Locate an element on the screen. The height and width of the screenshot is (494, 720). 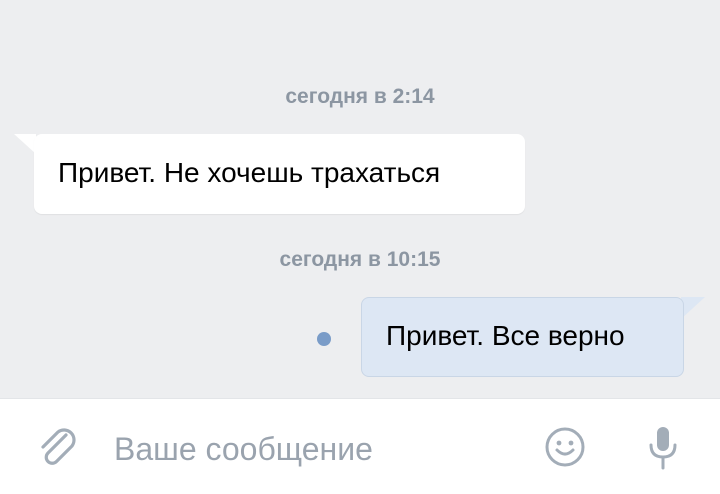
microphone-icon is located at coordinates (663, 448).